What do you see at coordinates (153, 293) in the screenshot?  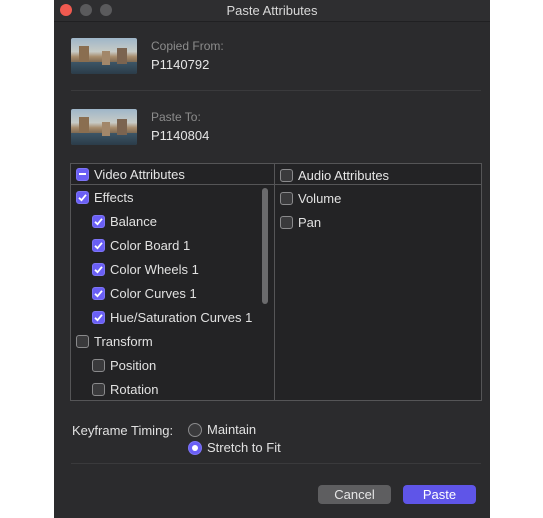 I see `color-curves-label: Color Curves 1` at bounding box center [153, 293].